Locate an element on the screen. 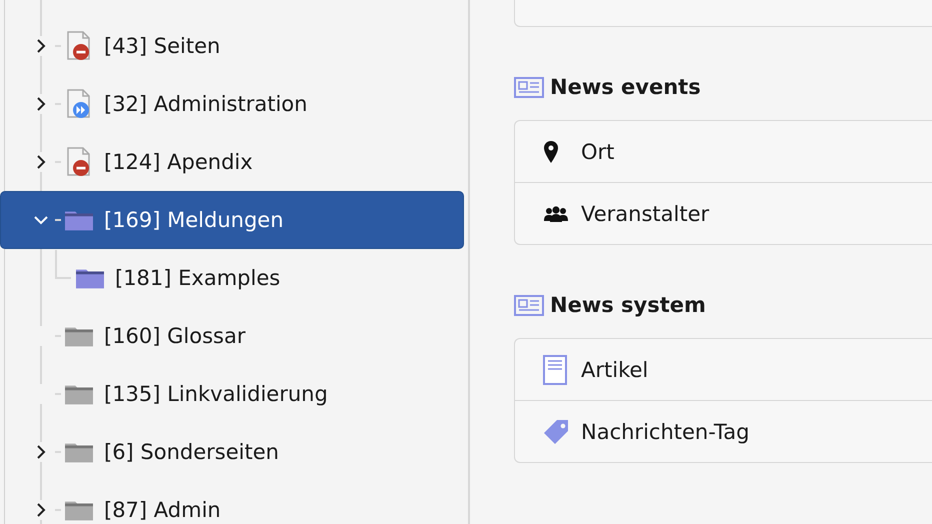 The image size is (932, 524). tree-item-label: [124] Apendix is located at coordinates (178, 162).